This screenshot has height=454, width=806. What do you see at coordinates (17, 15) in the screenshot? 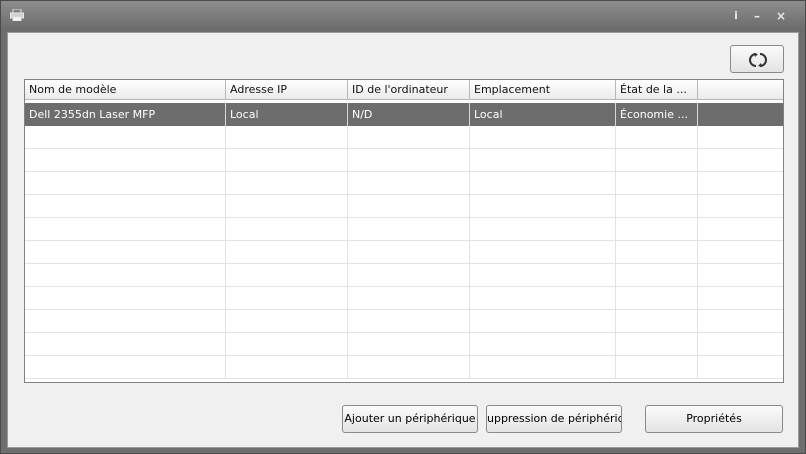
I see `printer-app-icon` at bounding box center [17, 15].